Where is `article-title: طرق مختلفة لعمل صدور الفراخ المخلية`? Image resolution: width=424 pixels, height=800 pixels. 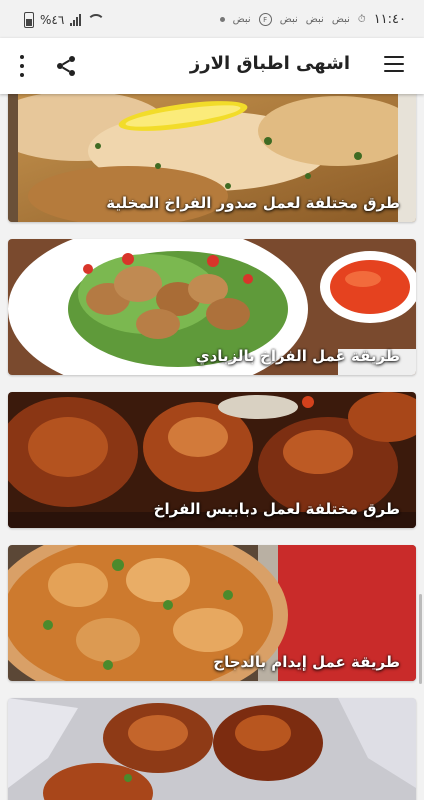 article-title: طرق مختلفة لعمل صدور الفراخ المخلية is located at coordinates (253, 203).